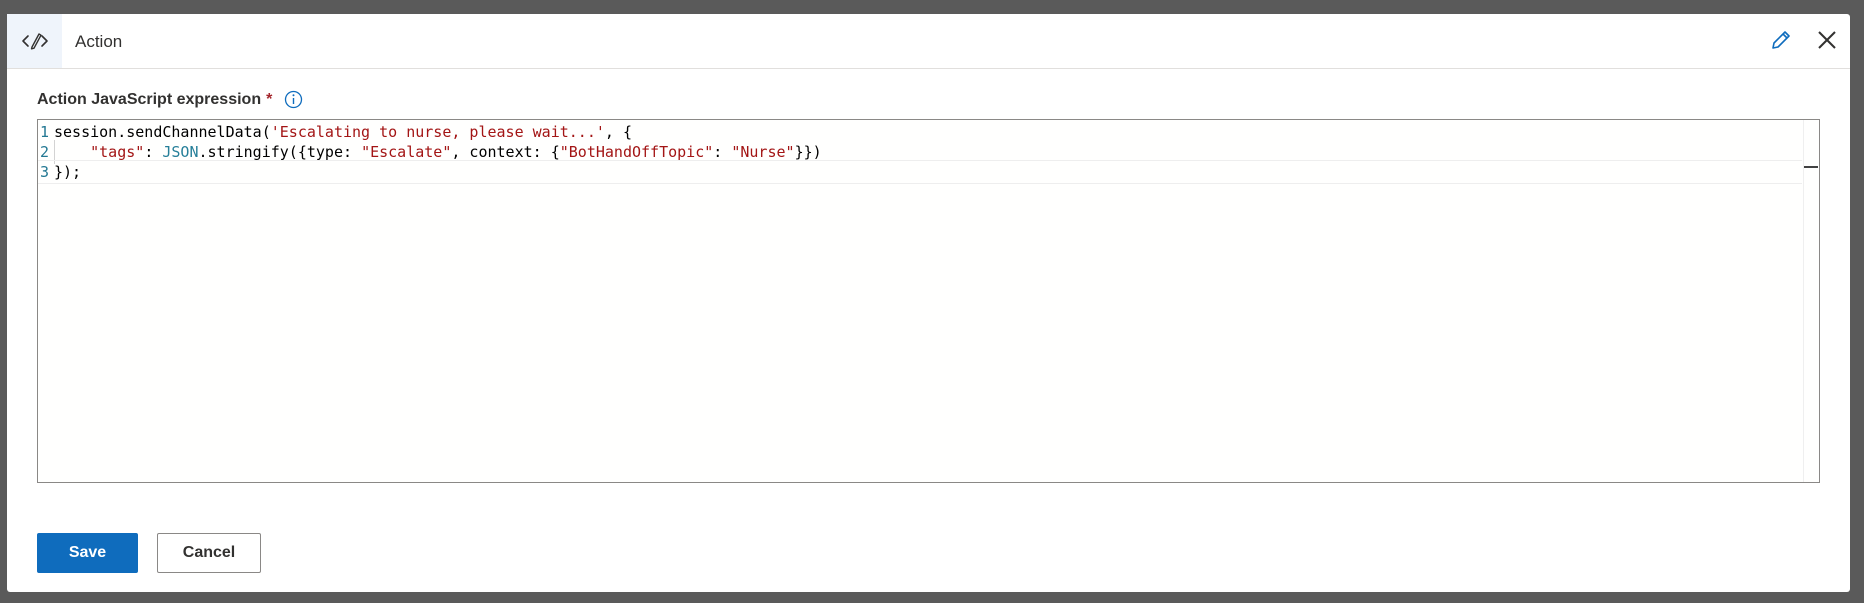 The width and height of the screenshot is (1864, 603). I want to click on code-token: }}), so click(808, 152).